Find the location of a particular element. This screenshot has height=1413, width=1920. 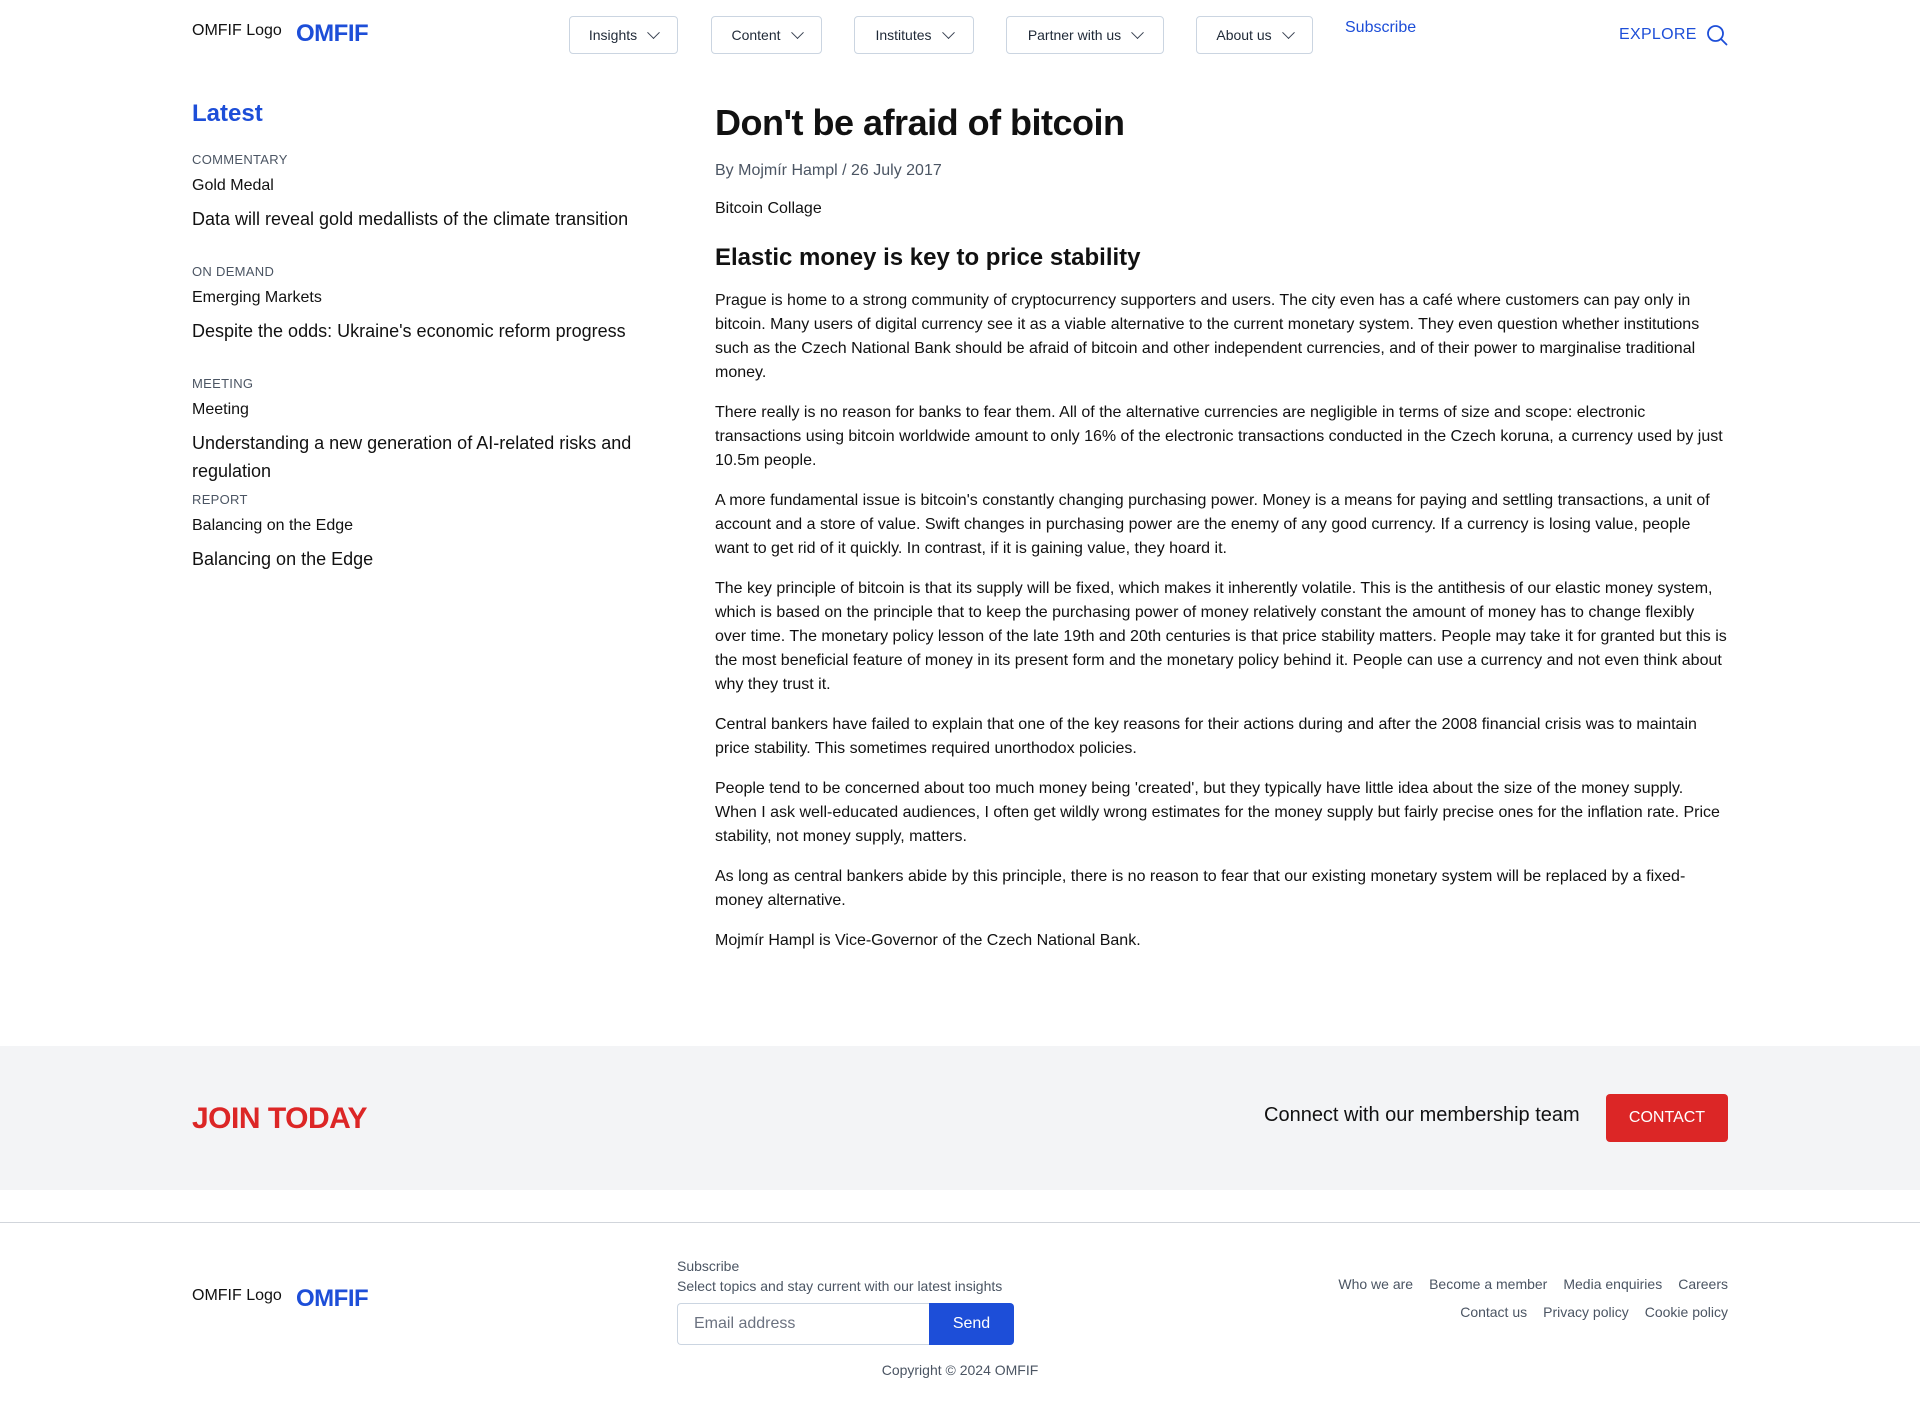

join-title: JOIN TODAY is located at coordinates (280, 1118).